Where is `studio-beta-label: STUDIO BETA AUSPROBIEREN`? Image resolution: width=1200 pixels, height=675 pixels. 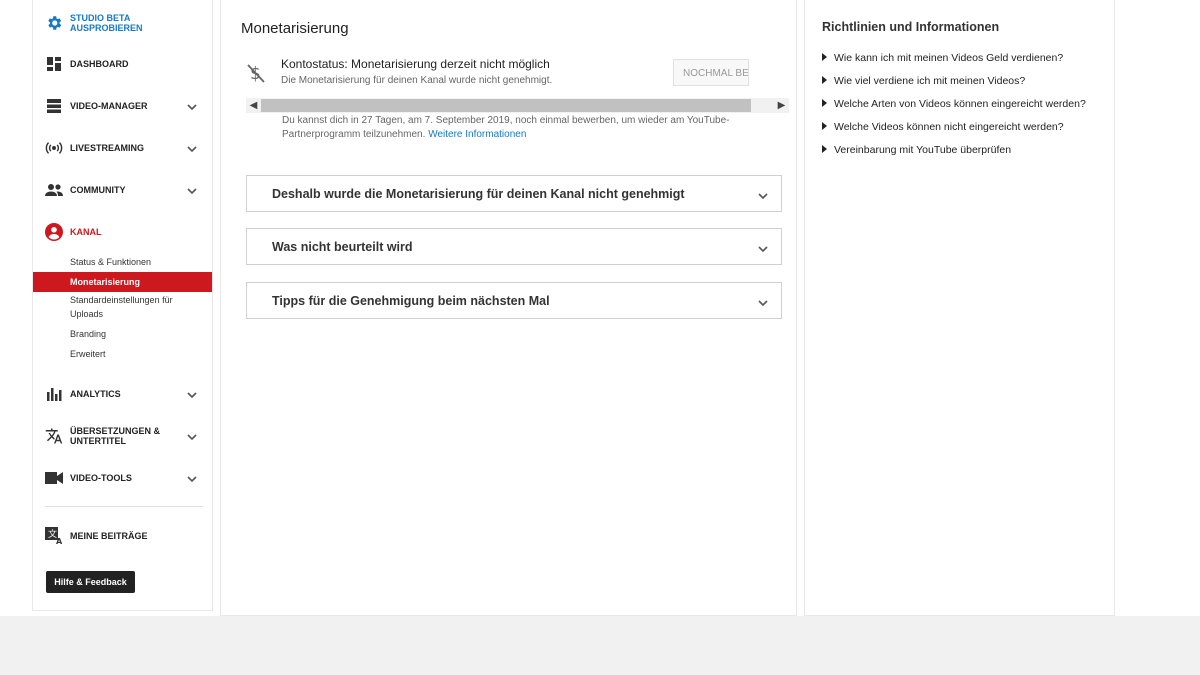
studio-beta-label: STUDIO BETA AUSPROBIEREN is located at coordinates (106, 23).